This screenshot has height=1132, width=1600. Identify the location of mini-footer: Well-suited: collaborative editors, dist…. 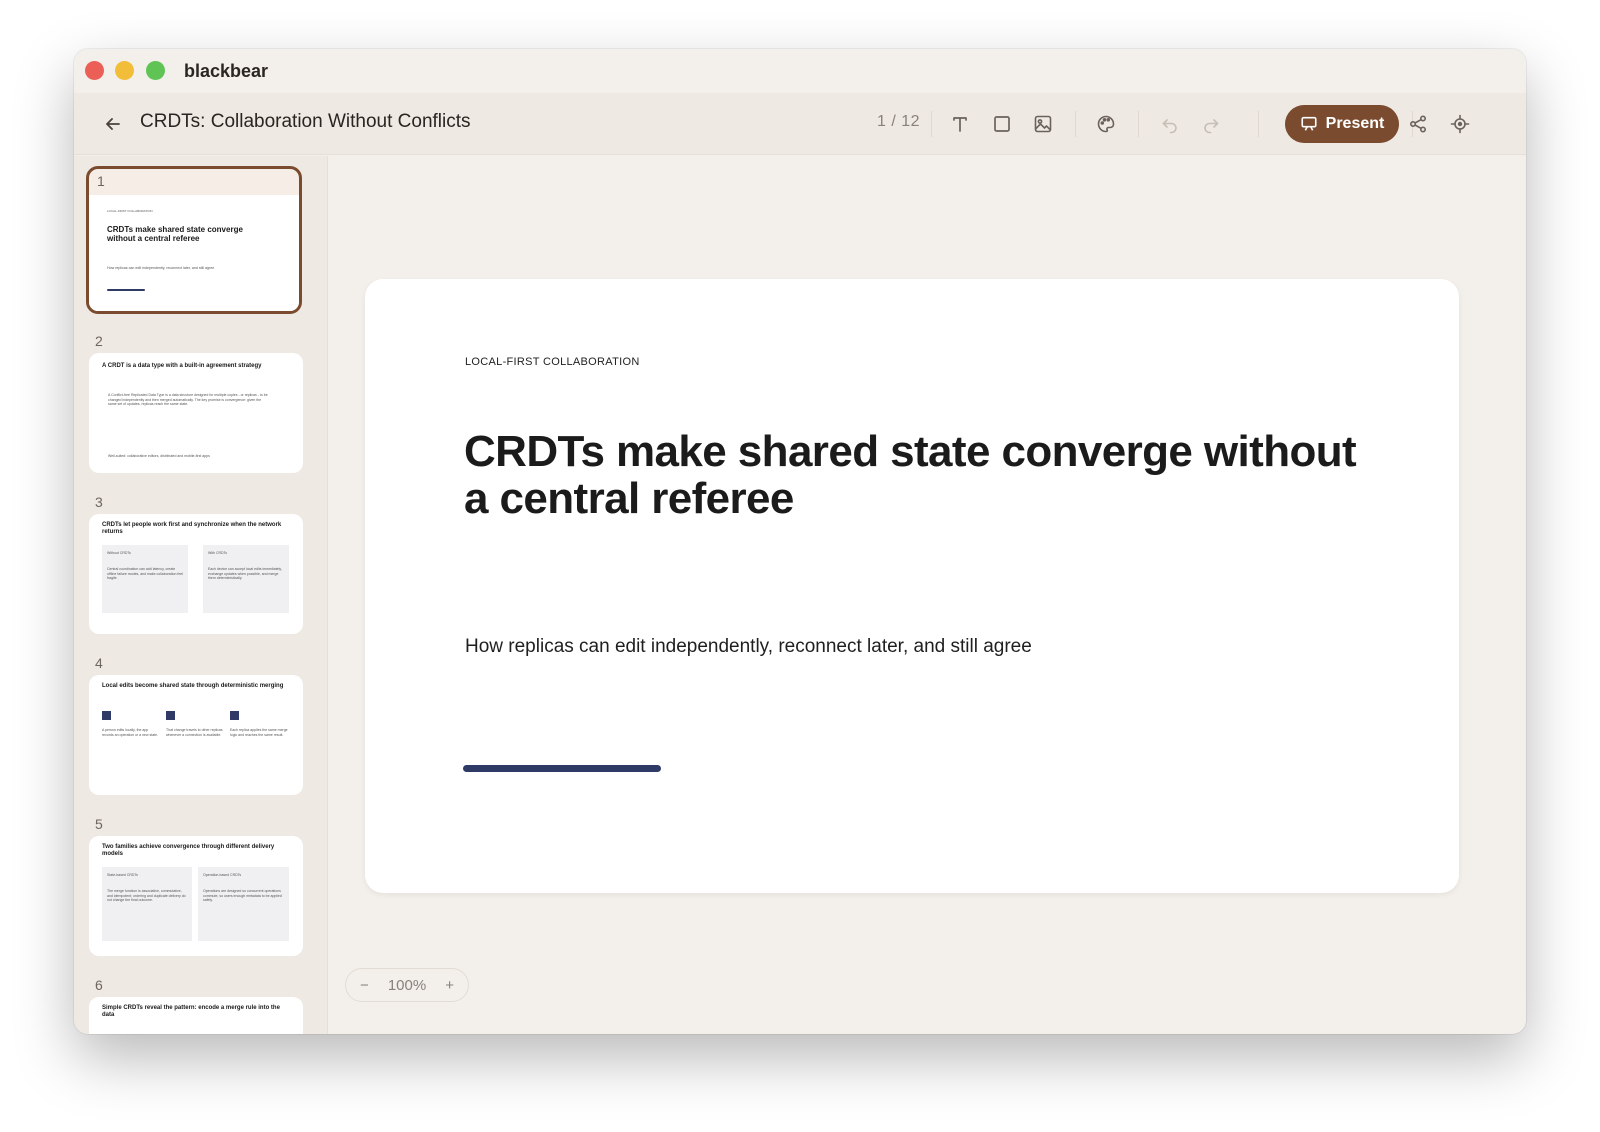
(159, 456).